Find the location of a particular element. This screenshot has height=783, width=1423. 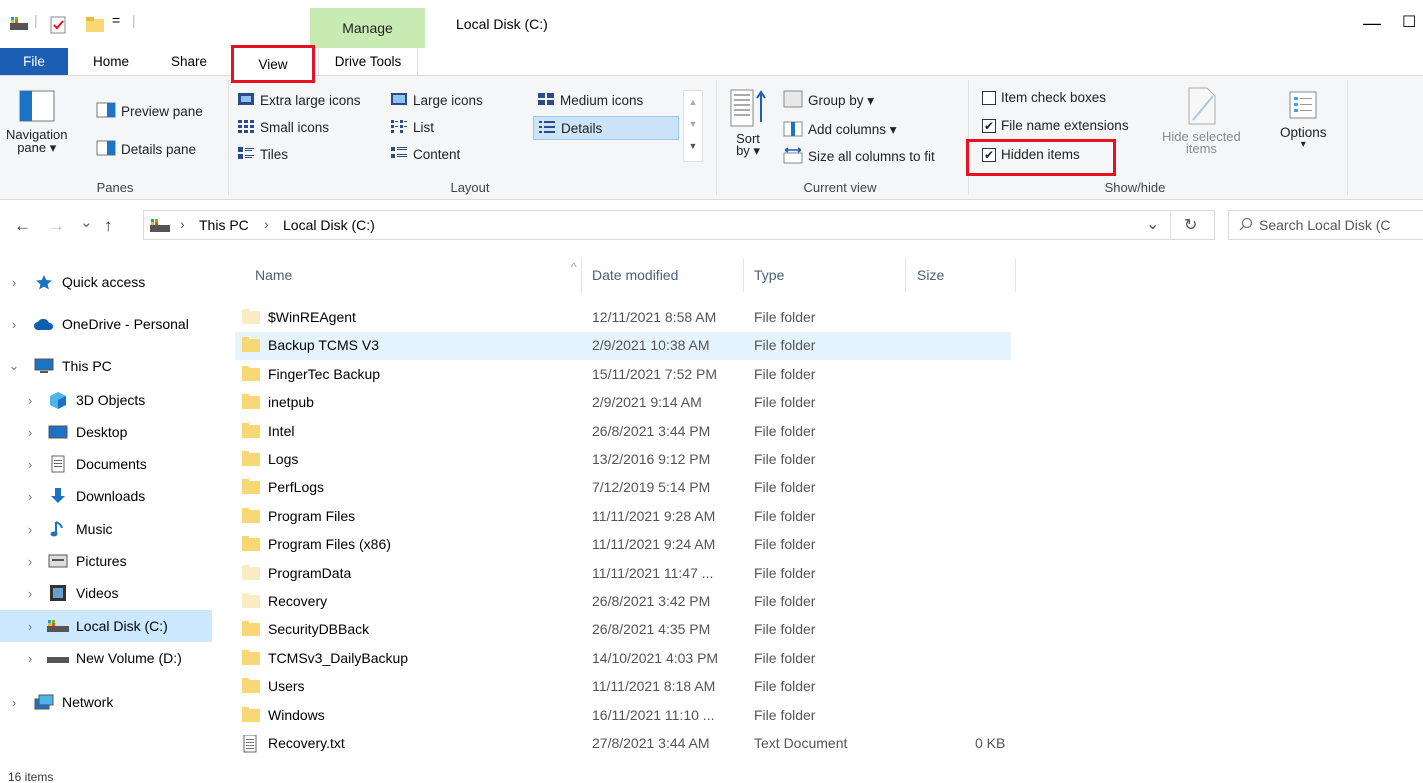

nav-item-onedrive-personal: › OneDrive - Personal is located at coordinates (106, 324).